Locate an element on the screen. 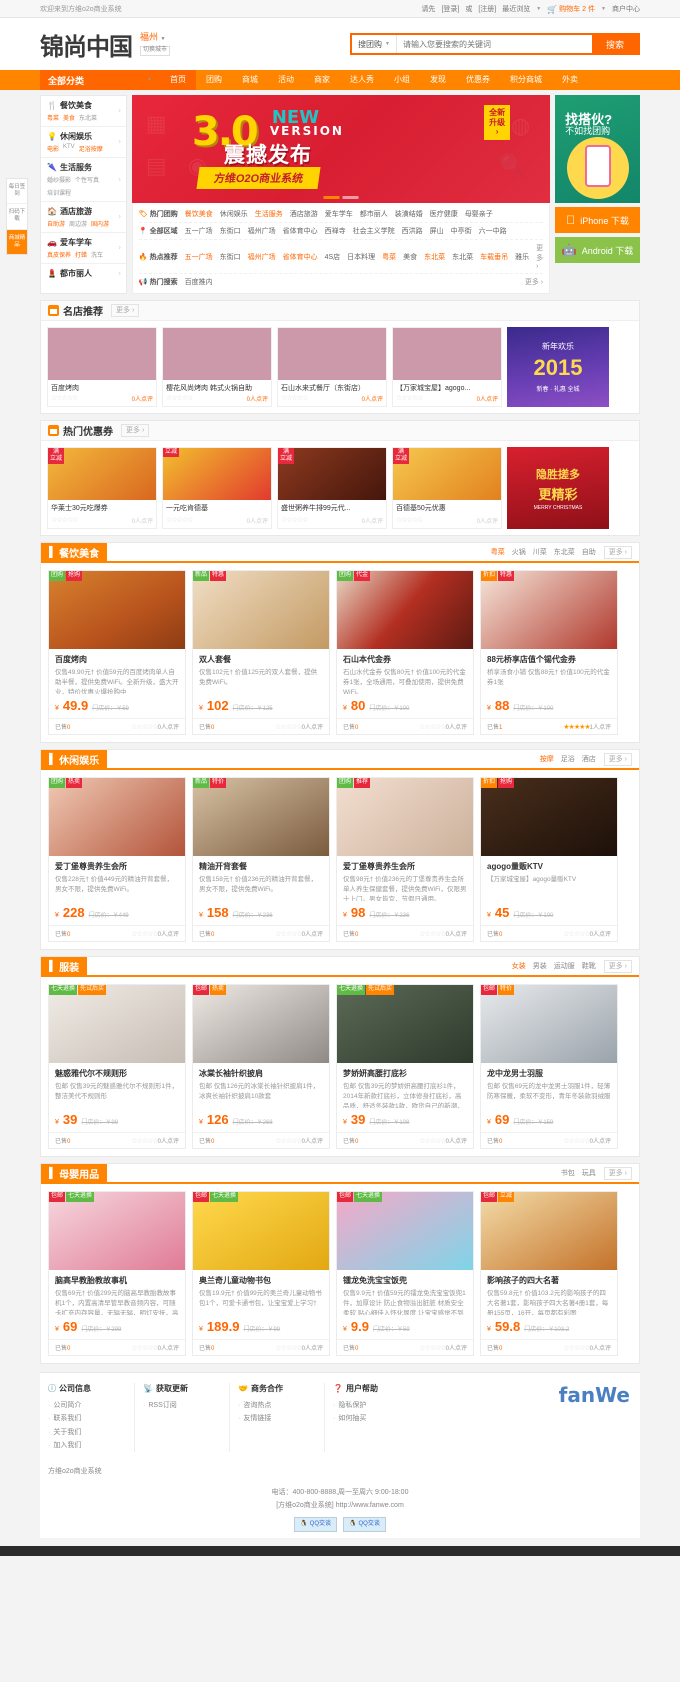  section-tab-0: 粤菜 is located at coordinates (498, 552).